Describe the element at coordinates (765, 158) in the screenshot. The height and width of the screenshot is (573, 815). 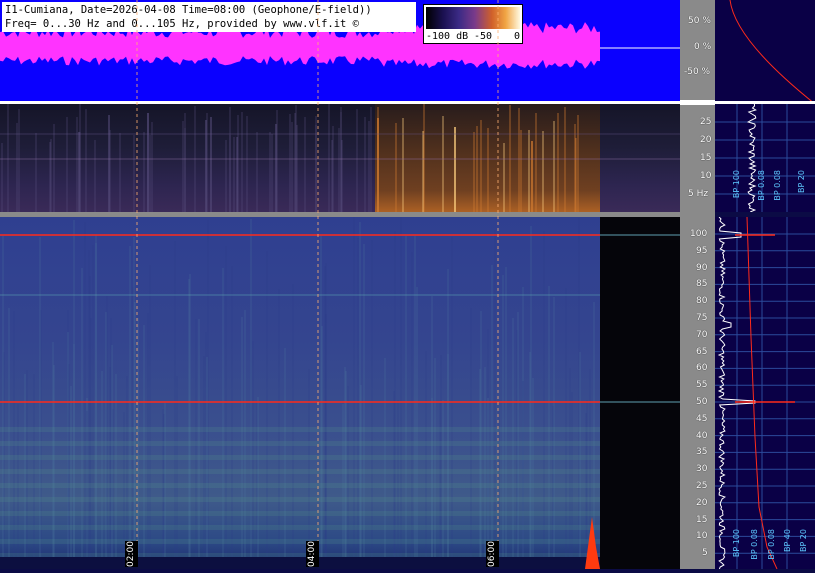
I see `right-panel-mid: BP 100 BP 0.08 BP 0.08 BP 20` at that location.